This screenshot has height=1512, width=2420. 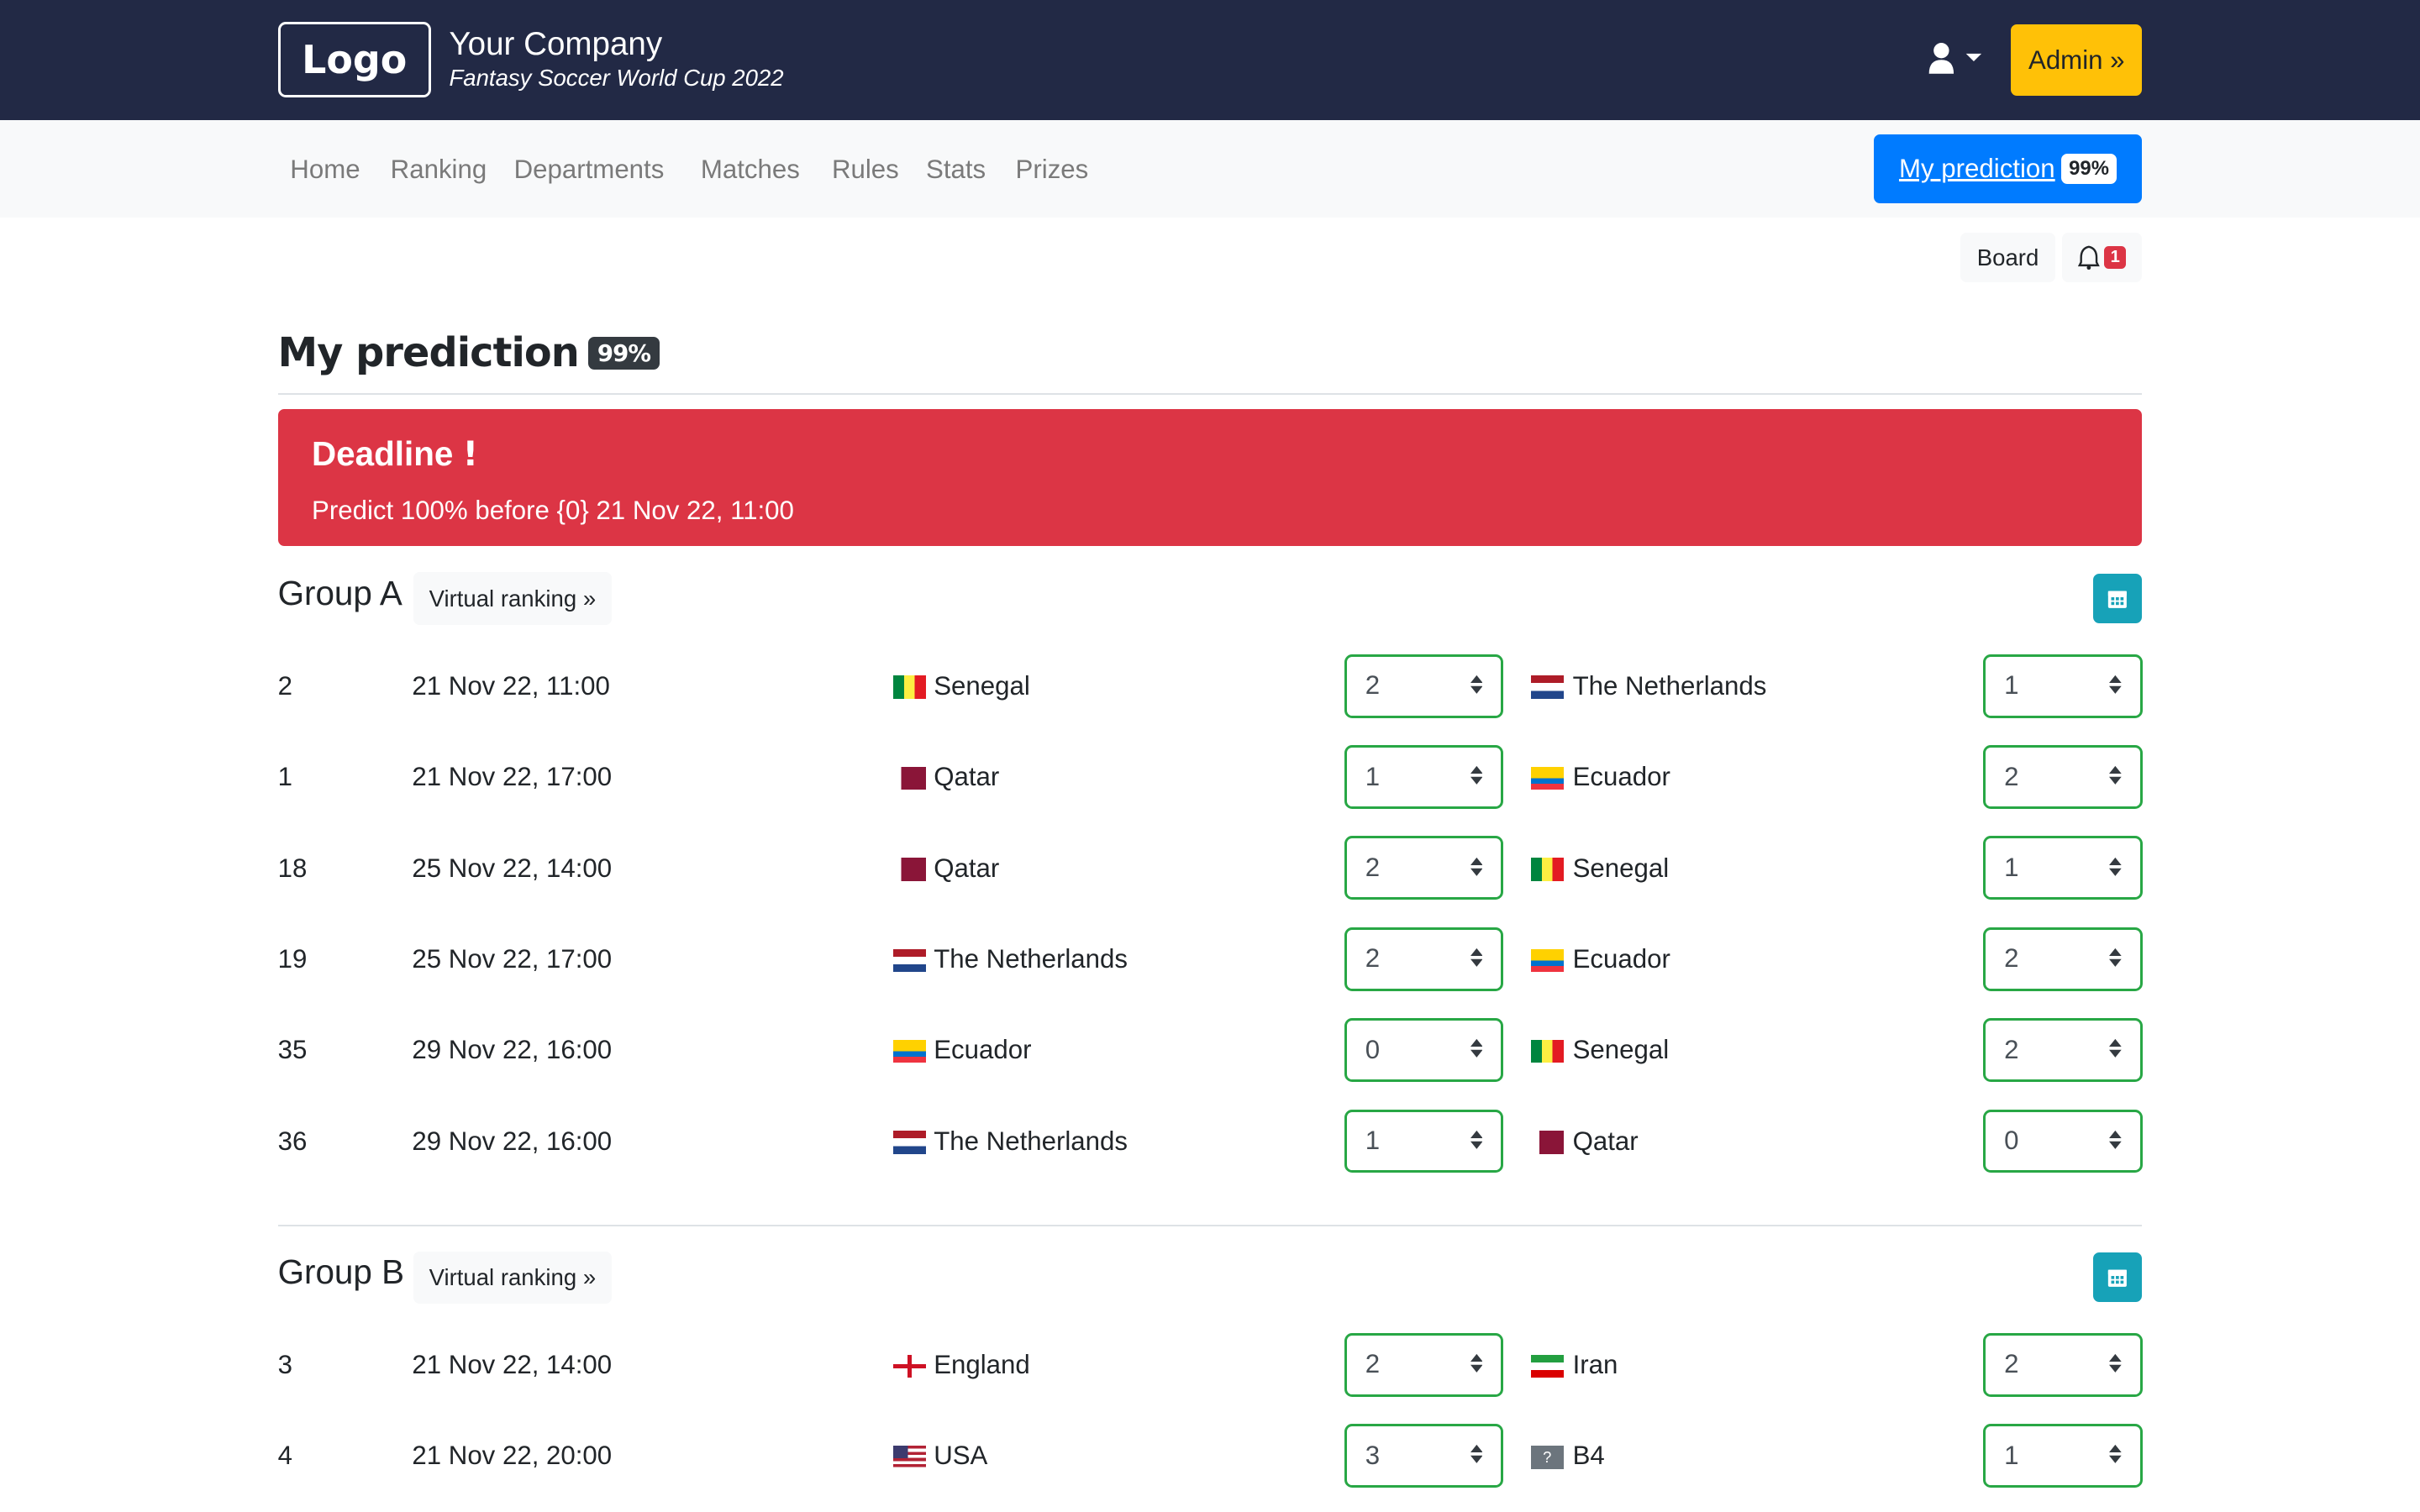 What do you see at coordinates (1052, 170) in the screenshot?
I see `nav-prizes: Prizes` at bounding box center [1052, 170].